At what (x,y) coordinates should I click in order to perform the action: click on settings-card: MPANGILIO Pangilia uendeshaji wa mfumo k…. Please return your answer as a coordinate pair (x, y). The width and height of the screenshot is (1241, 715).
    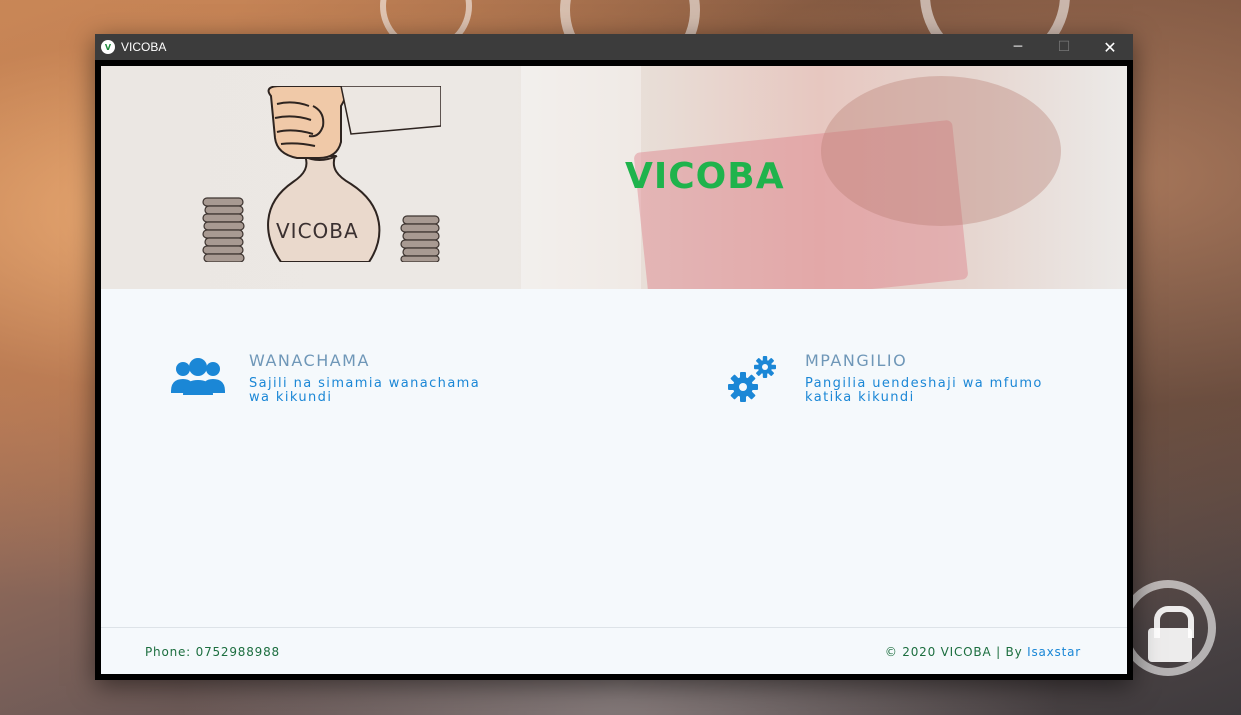
    Looking at the image, I should click on (890, 377).